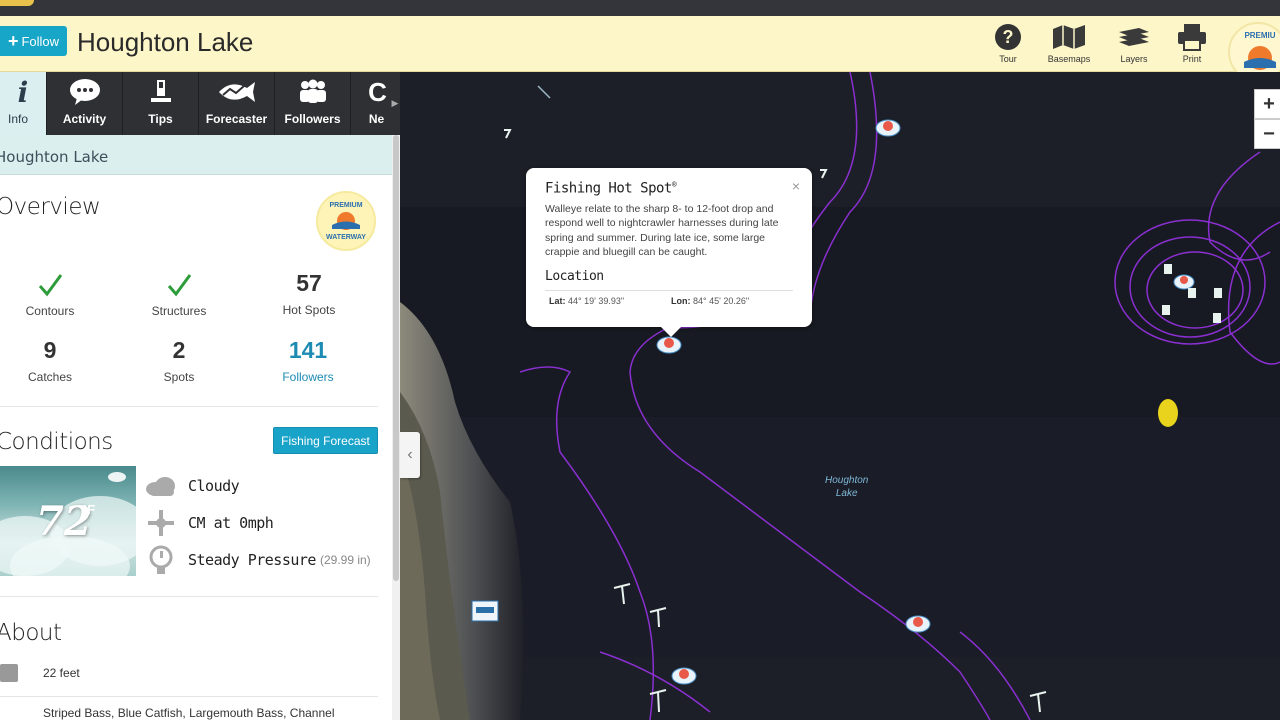  I want to click on stat-label: Contours, so click(50, 311).